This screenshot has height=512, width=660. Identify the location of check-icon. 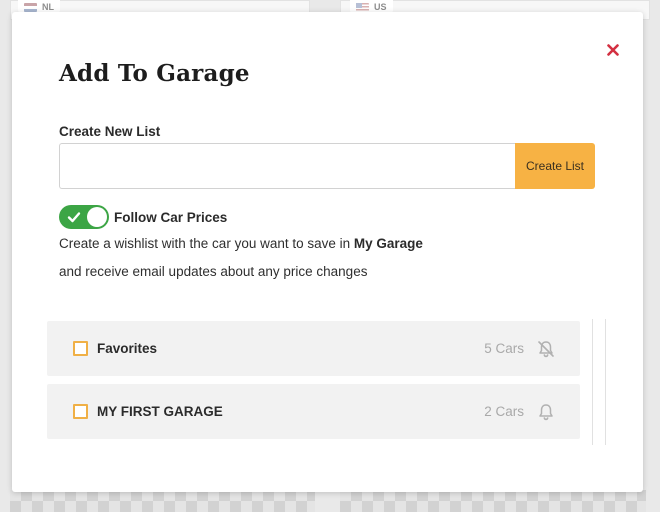
(74, 217).